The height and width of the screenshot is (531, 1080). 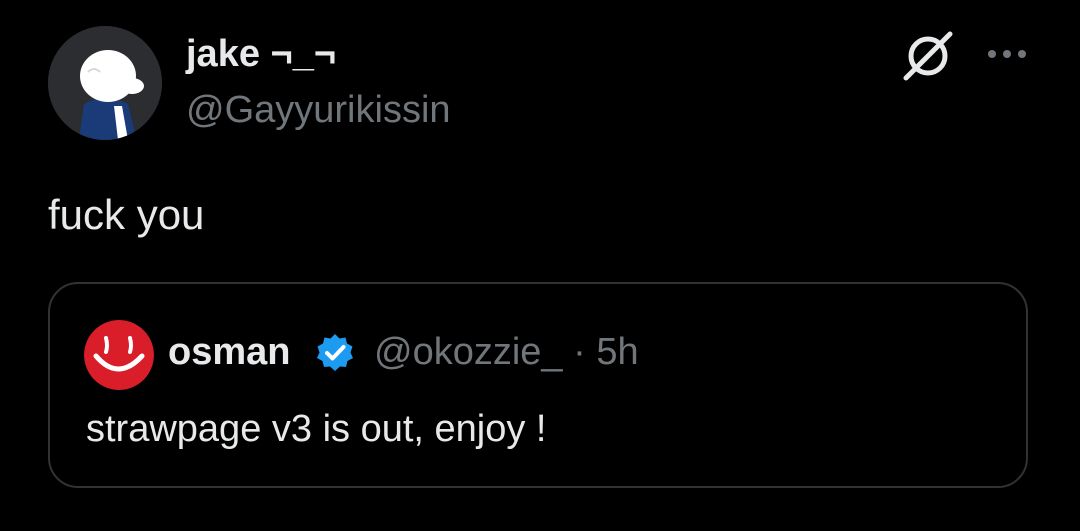 What do you see at coordinates (1007, 54) in the screenshot?
I see `more-options-icon` at bounding box center [1007, 54].